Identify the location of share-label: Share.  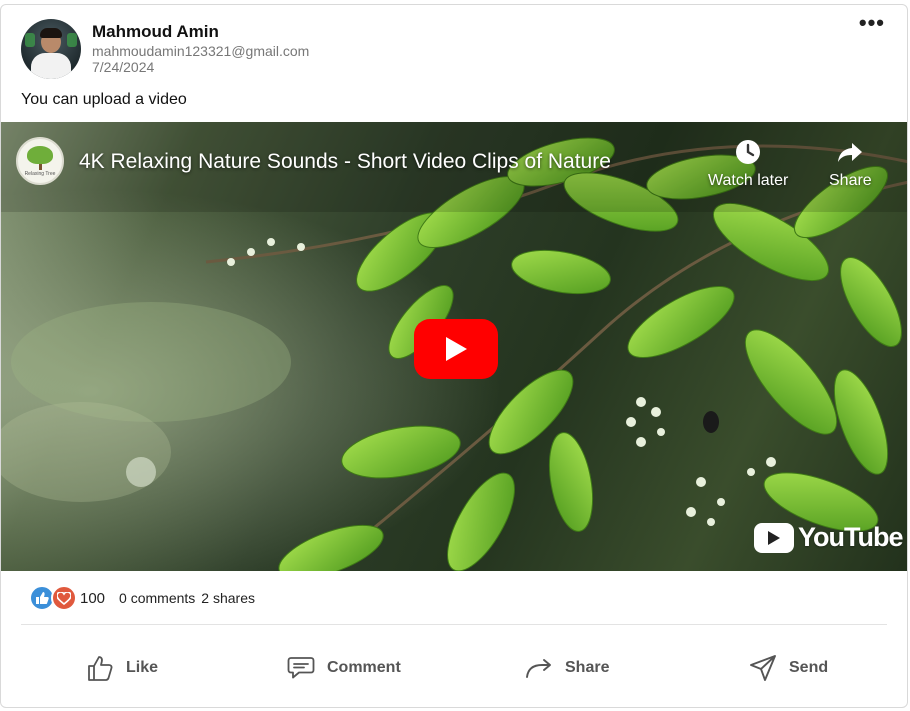
(587, 667).